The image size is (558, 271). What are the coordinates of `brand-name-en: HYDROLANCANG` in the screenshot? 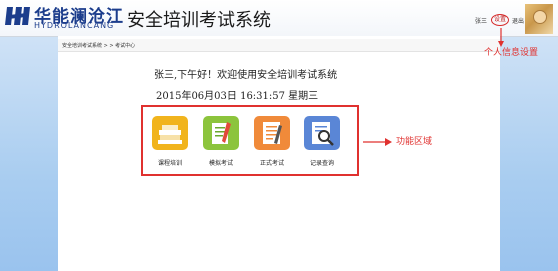 It's located at (74, 25).